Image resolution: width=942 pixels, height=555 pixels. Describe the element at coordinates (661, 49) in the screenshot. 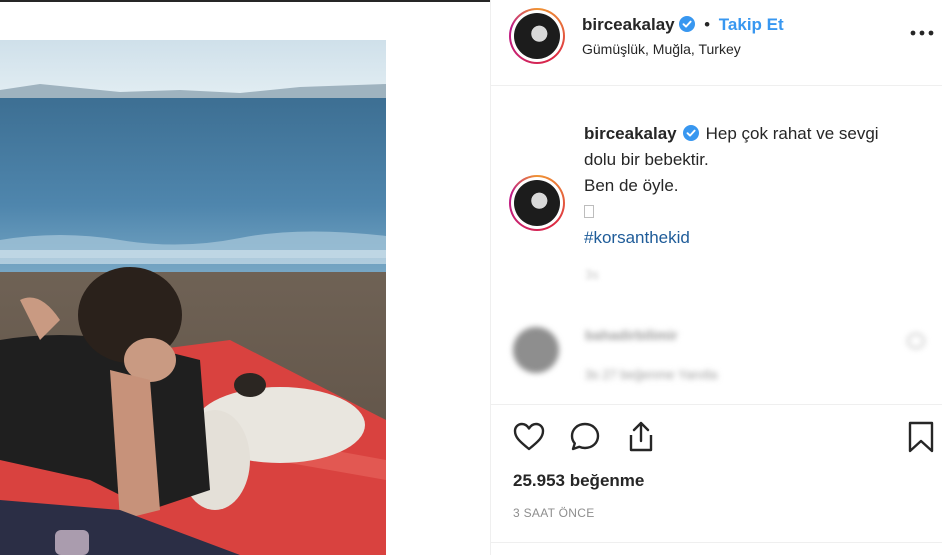

I see `location-link: Gümüşlük, Muğla, Turkey` at that location.